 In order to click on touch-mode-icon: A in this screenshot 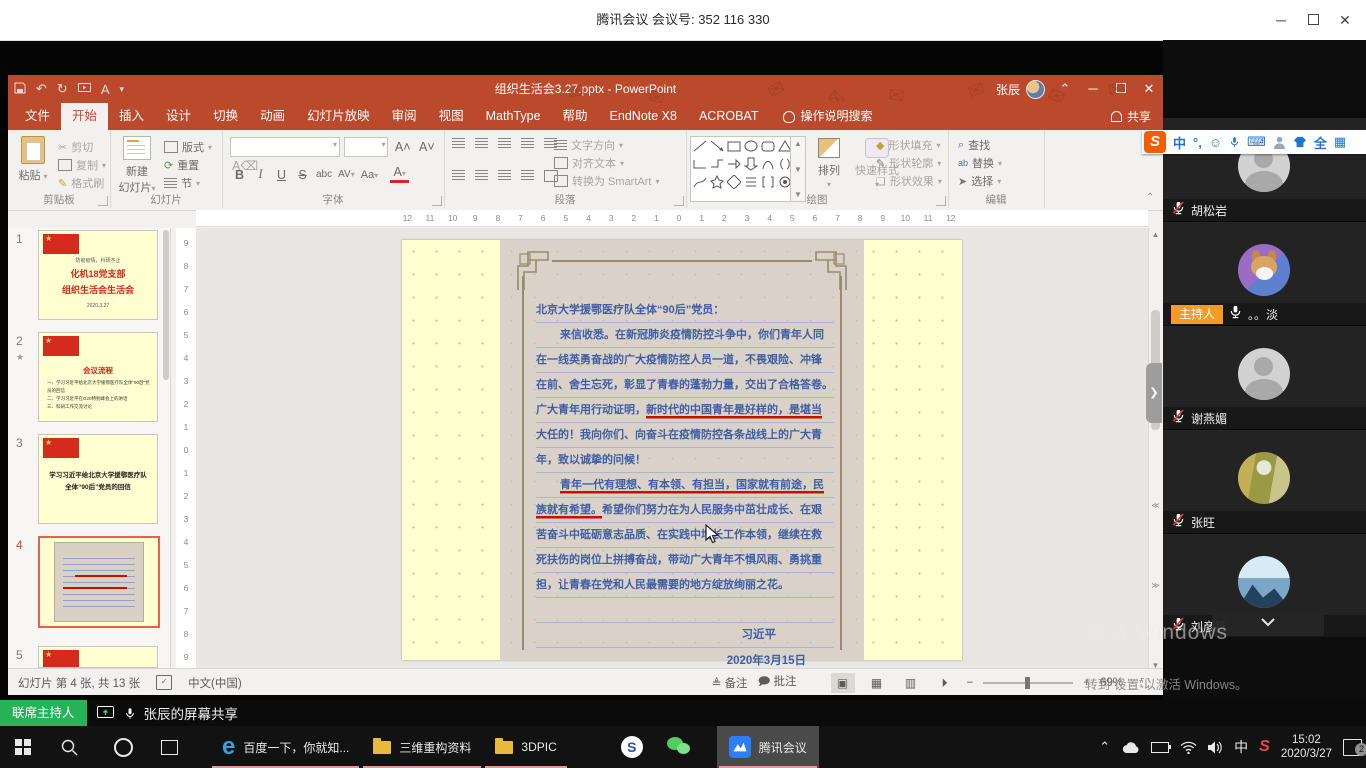, I will do `click(105, 89)`.